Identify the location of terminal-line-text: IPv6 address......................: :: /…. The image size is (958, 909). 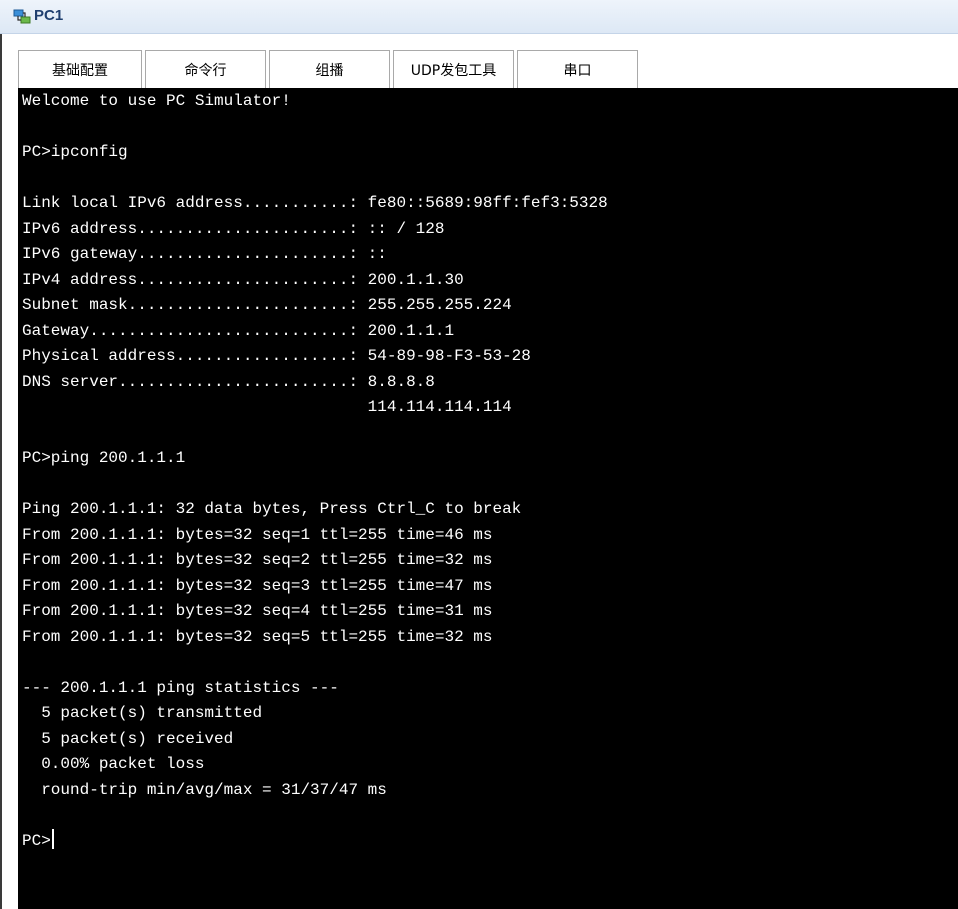
(233, 228).